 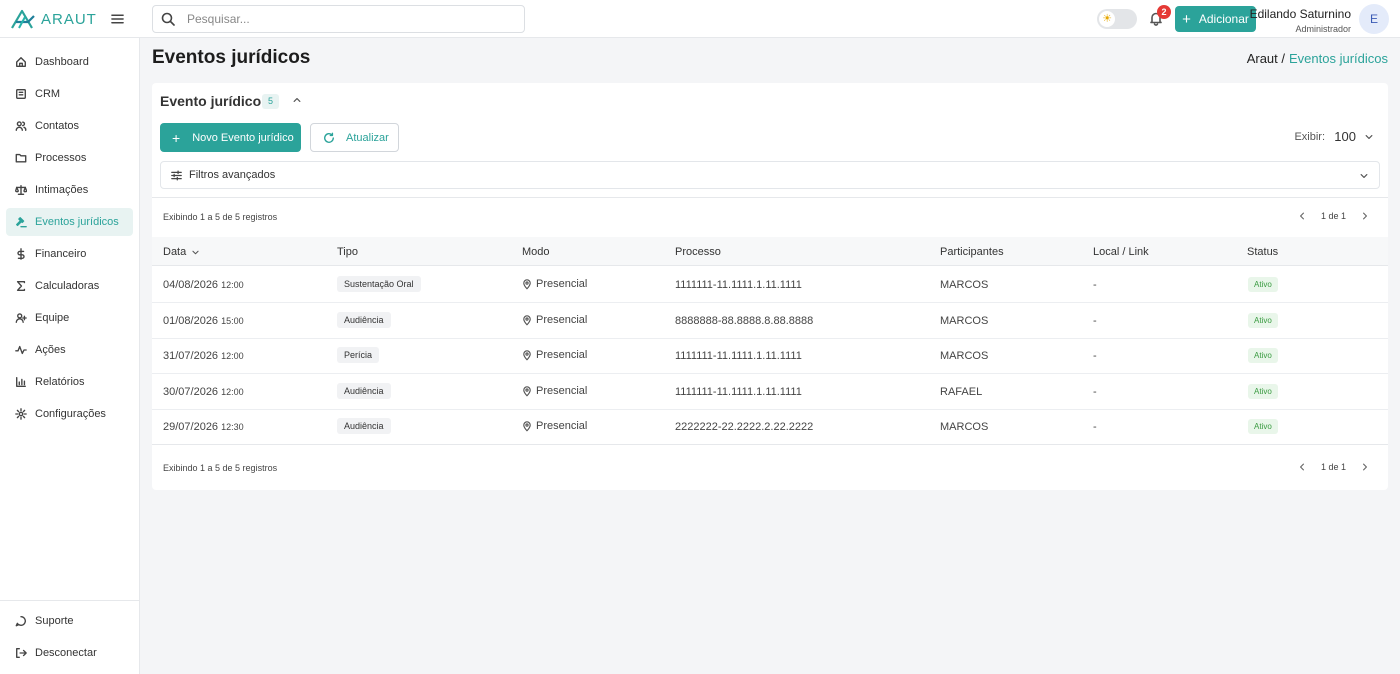 I want to click on sliders-icon, so click(x=176, y=175).